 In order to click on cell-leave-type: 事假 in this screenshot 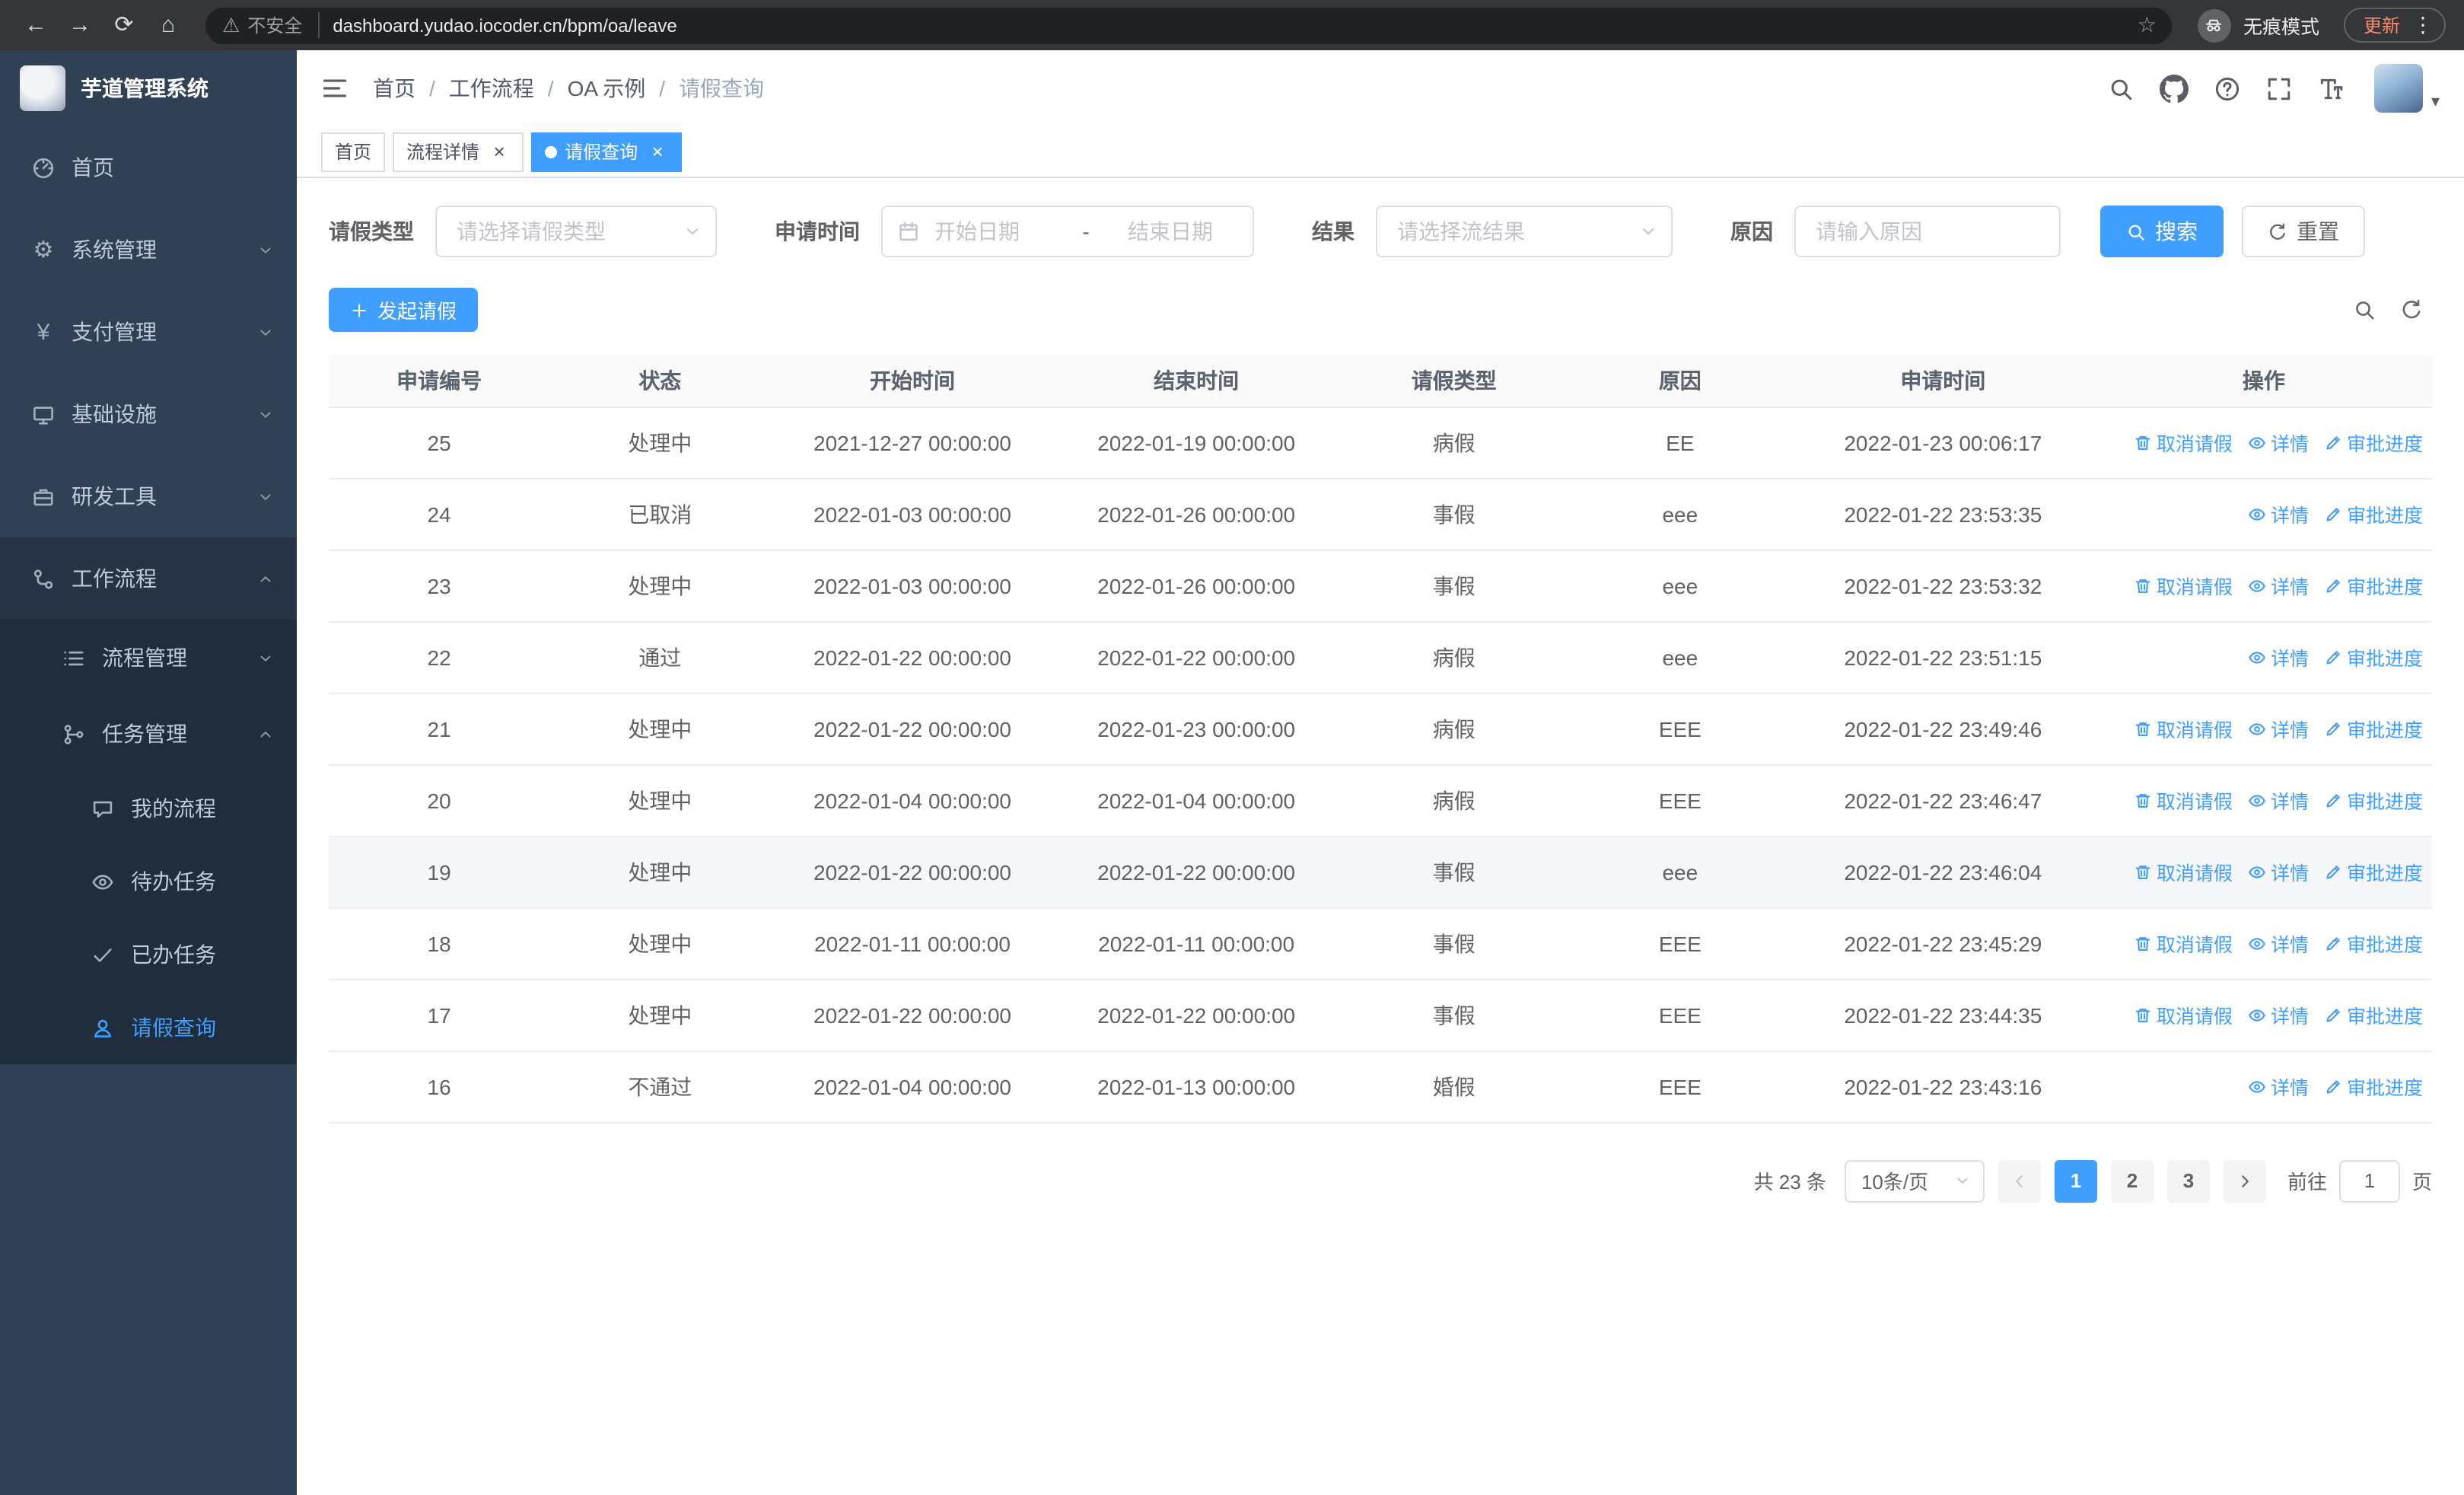, I will do `click(1454, 872)`.